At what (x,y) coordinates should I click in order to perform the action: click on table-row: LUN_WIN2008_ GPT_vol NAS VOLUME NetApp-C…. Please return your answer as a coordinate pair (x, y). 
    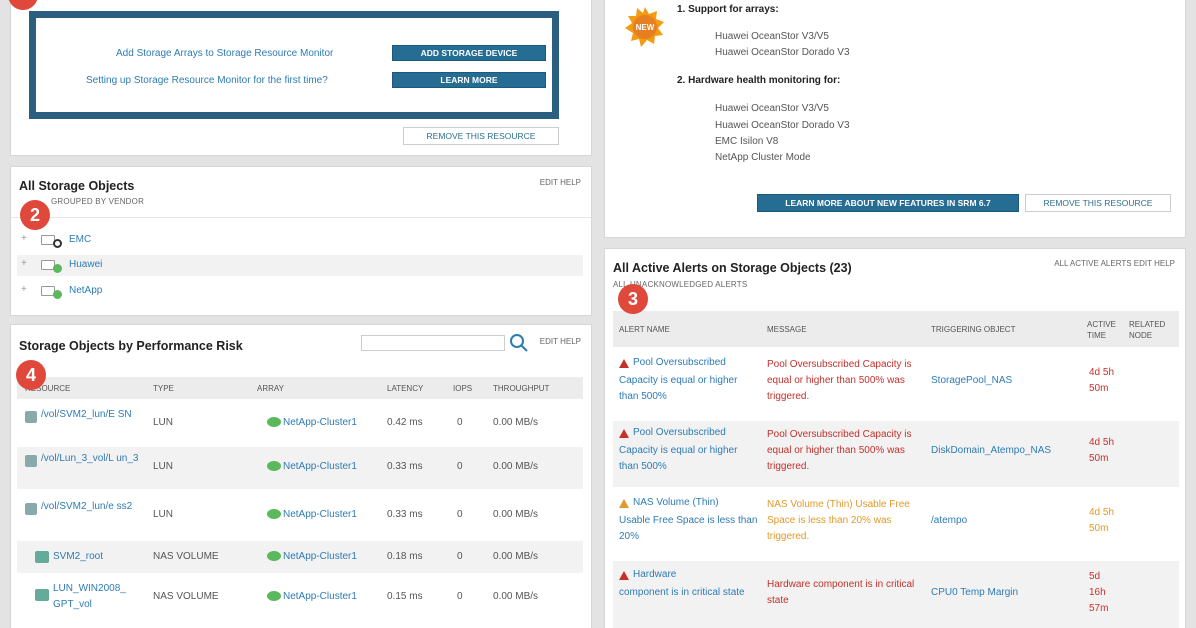
    Looking at the image, I should click on (300, 598).